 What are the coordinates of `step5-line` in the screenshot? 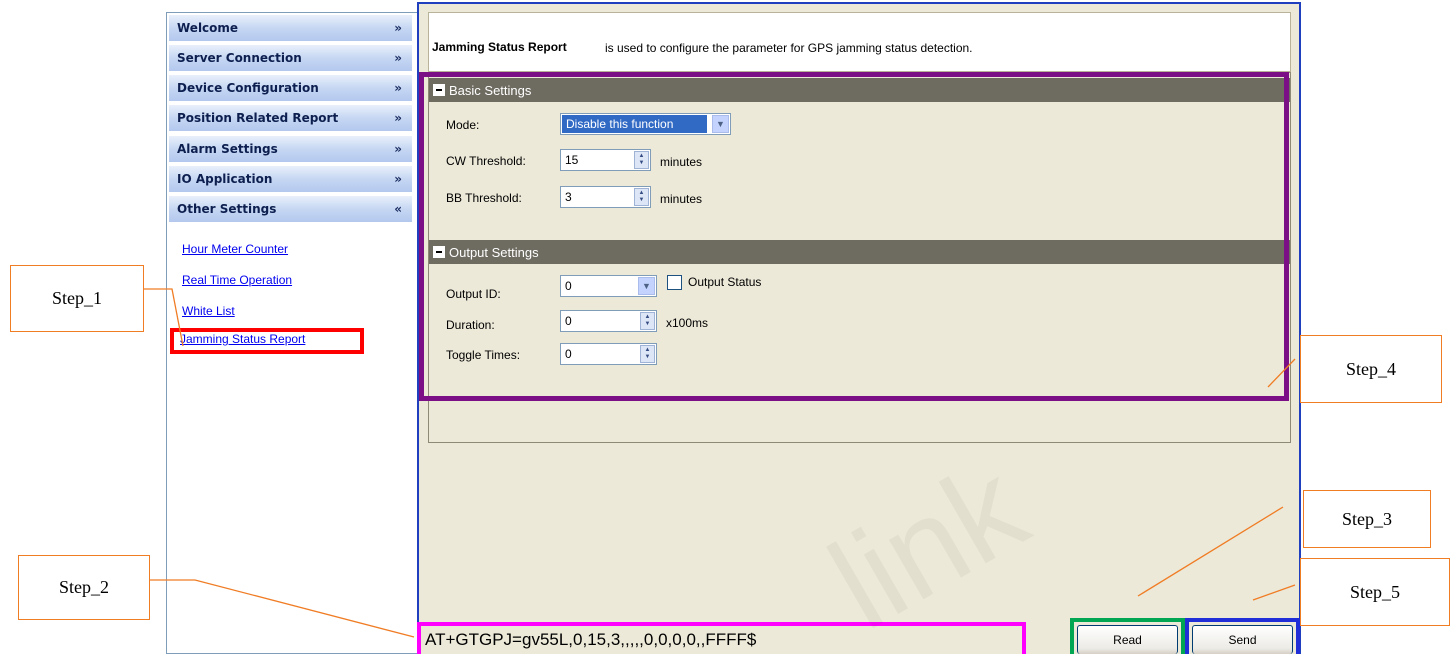 It's located at (1274, 592).